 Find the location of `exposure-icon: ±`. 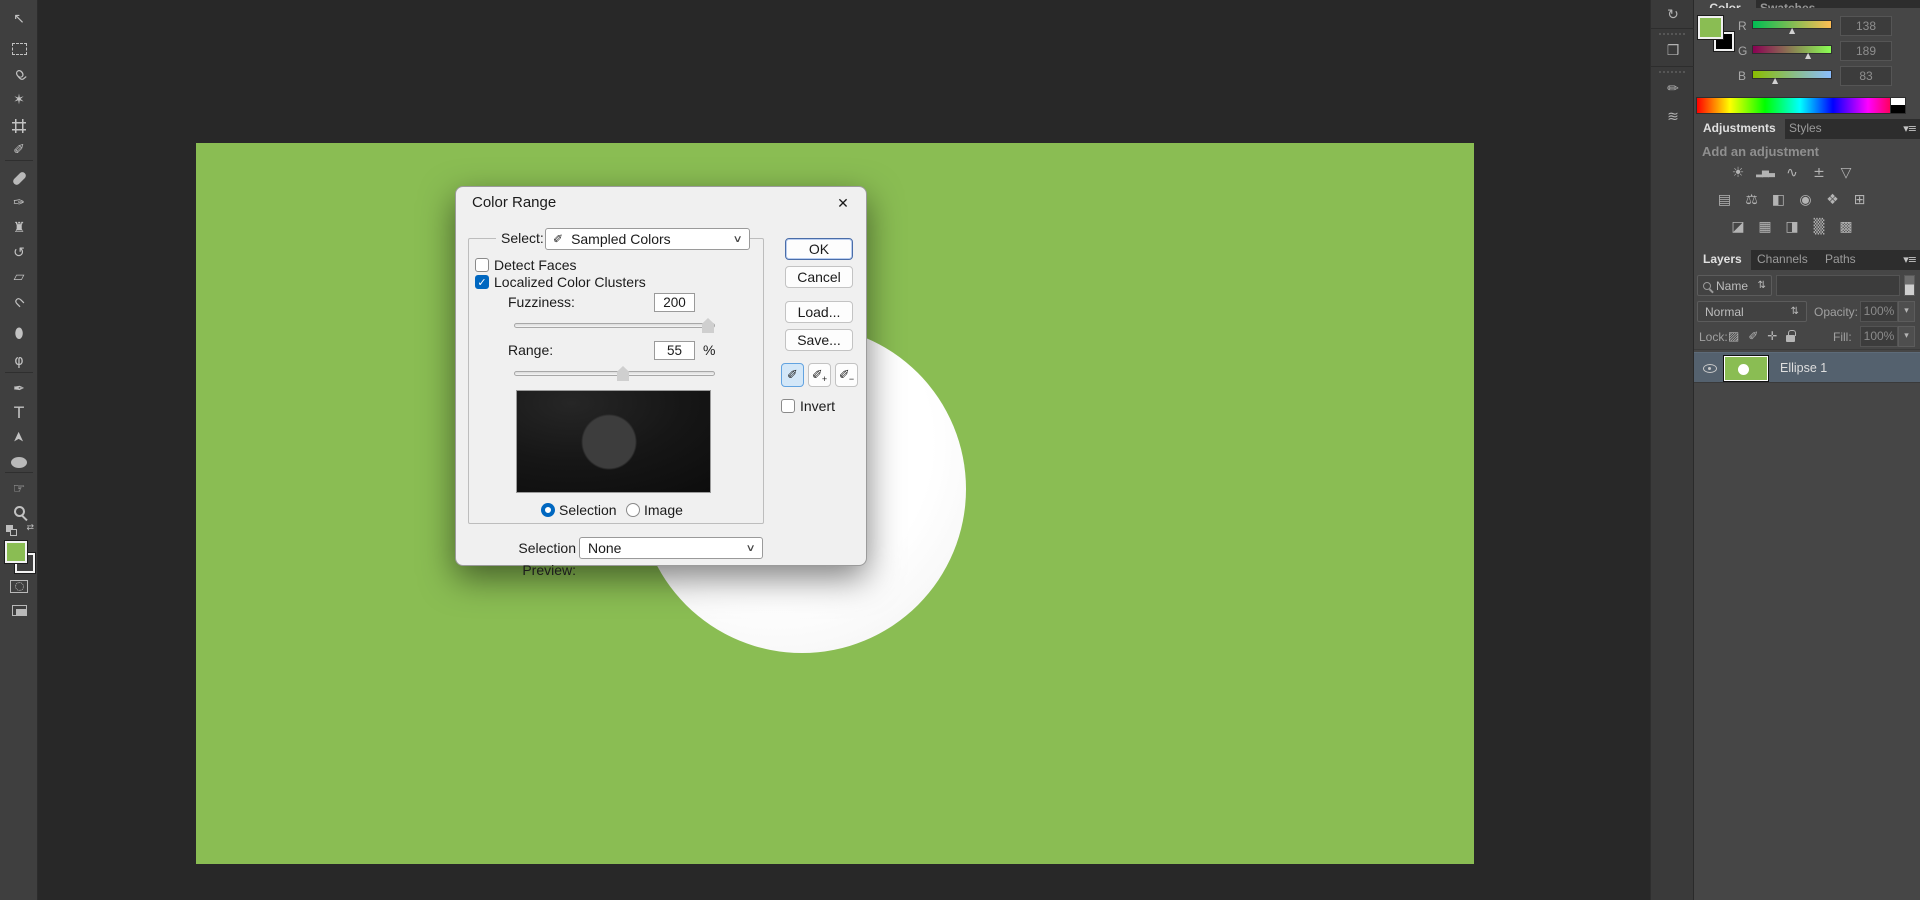

exposure-icon: ± is located at coordinates (1819, 173).